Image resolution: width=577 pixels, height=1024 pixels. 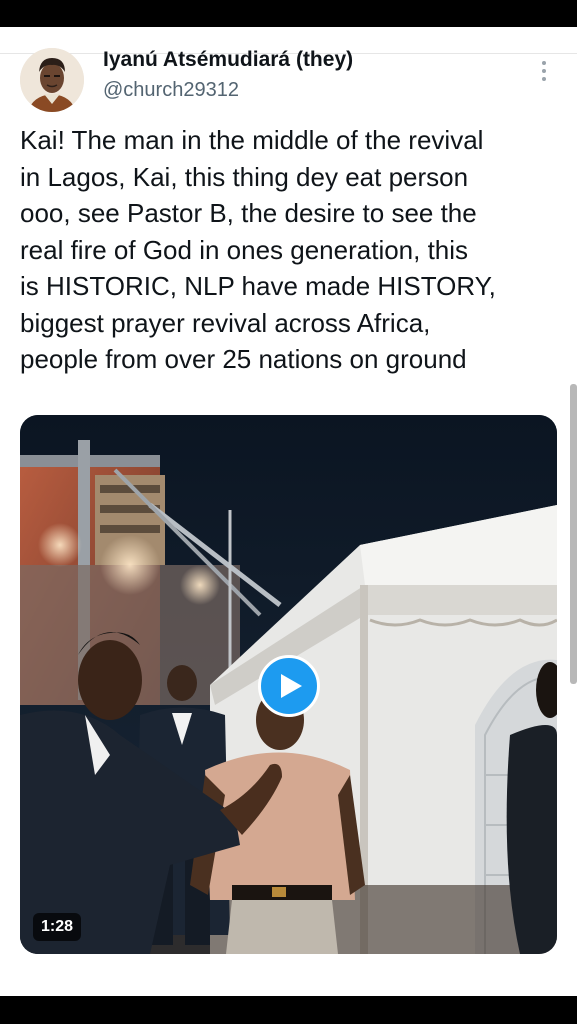 I want to click on play-button, so click(x=289, y=686).